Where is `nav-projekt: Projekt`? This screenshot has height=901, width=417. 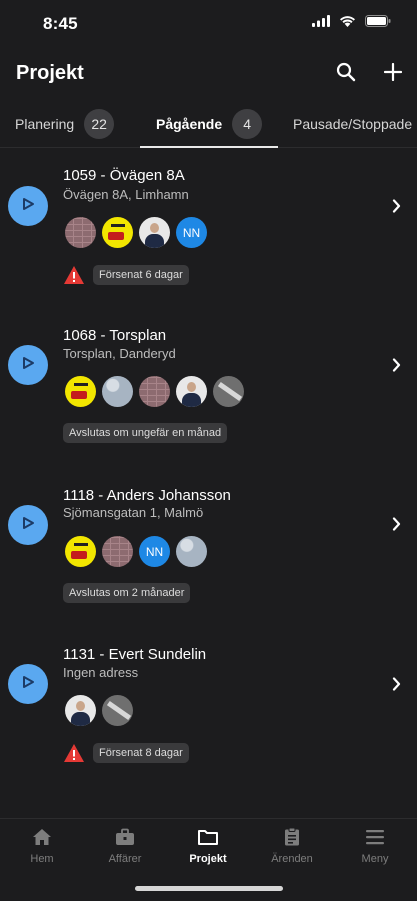
nav-projekt: Projekt is located at coordinates (208, 846).